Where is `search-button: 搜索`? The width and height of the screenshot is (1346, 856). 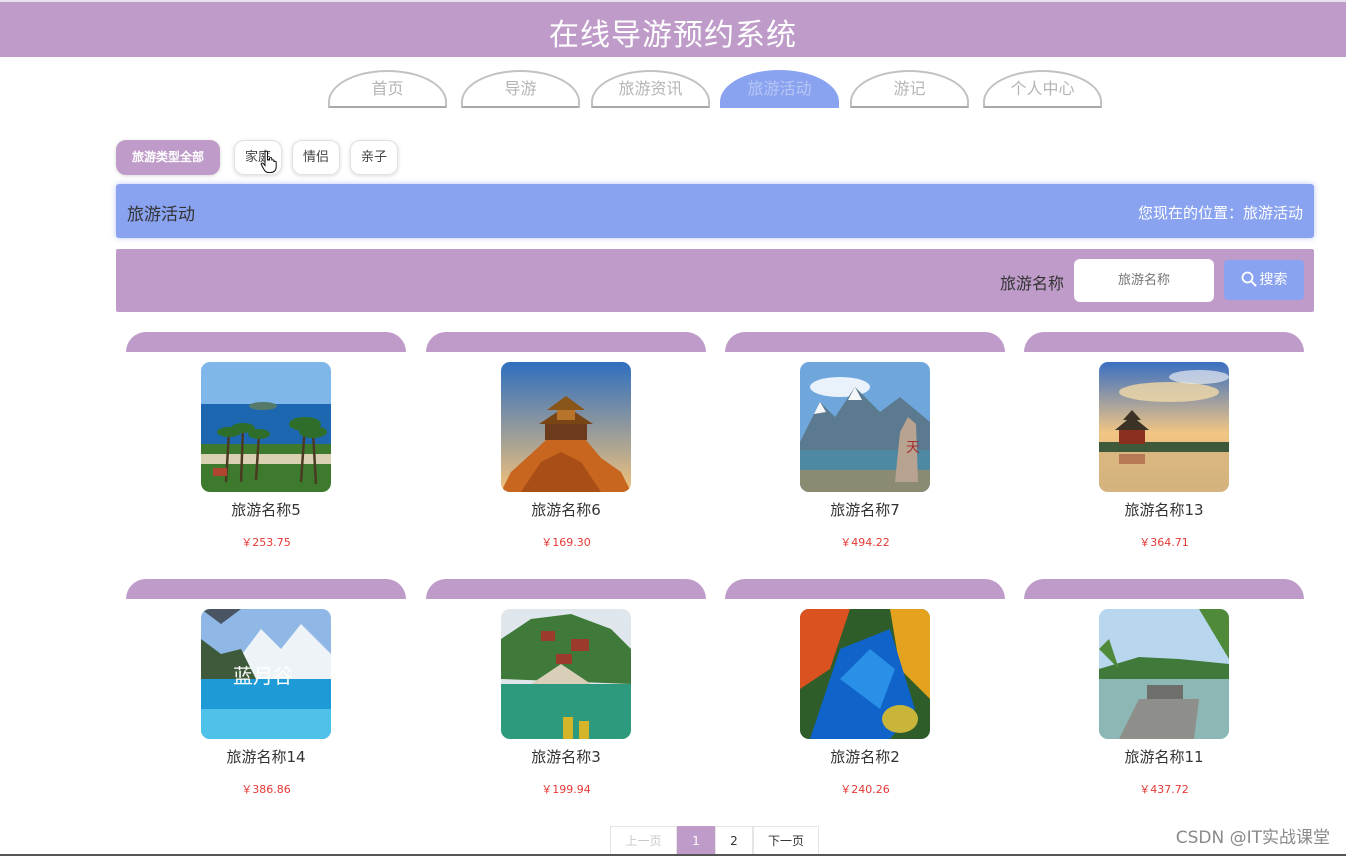 search-button: 搜索 is located at coordinates (1264, 280).